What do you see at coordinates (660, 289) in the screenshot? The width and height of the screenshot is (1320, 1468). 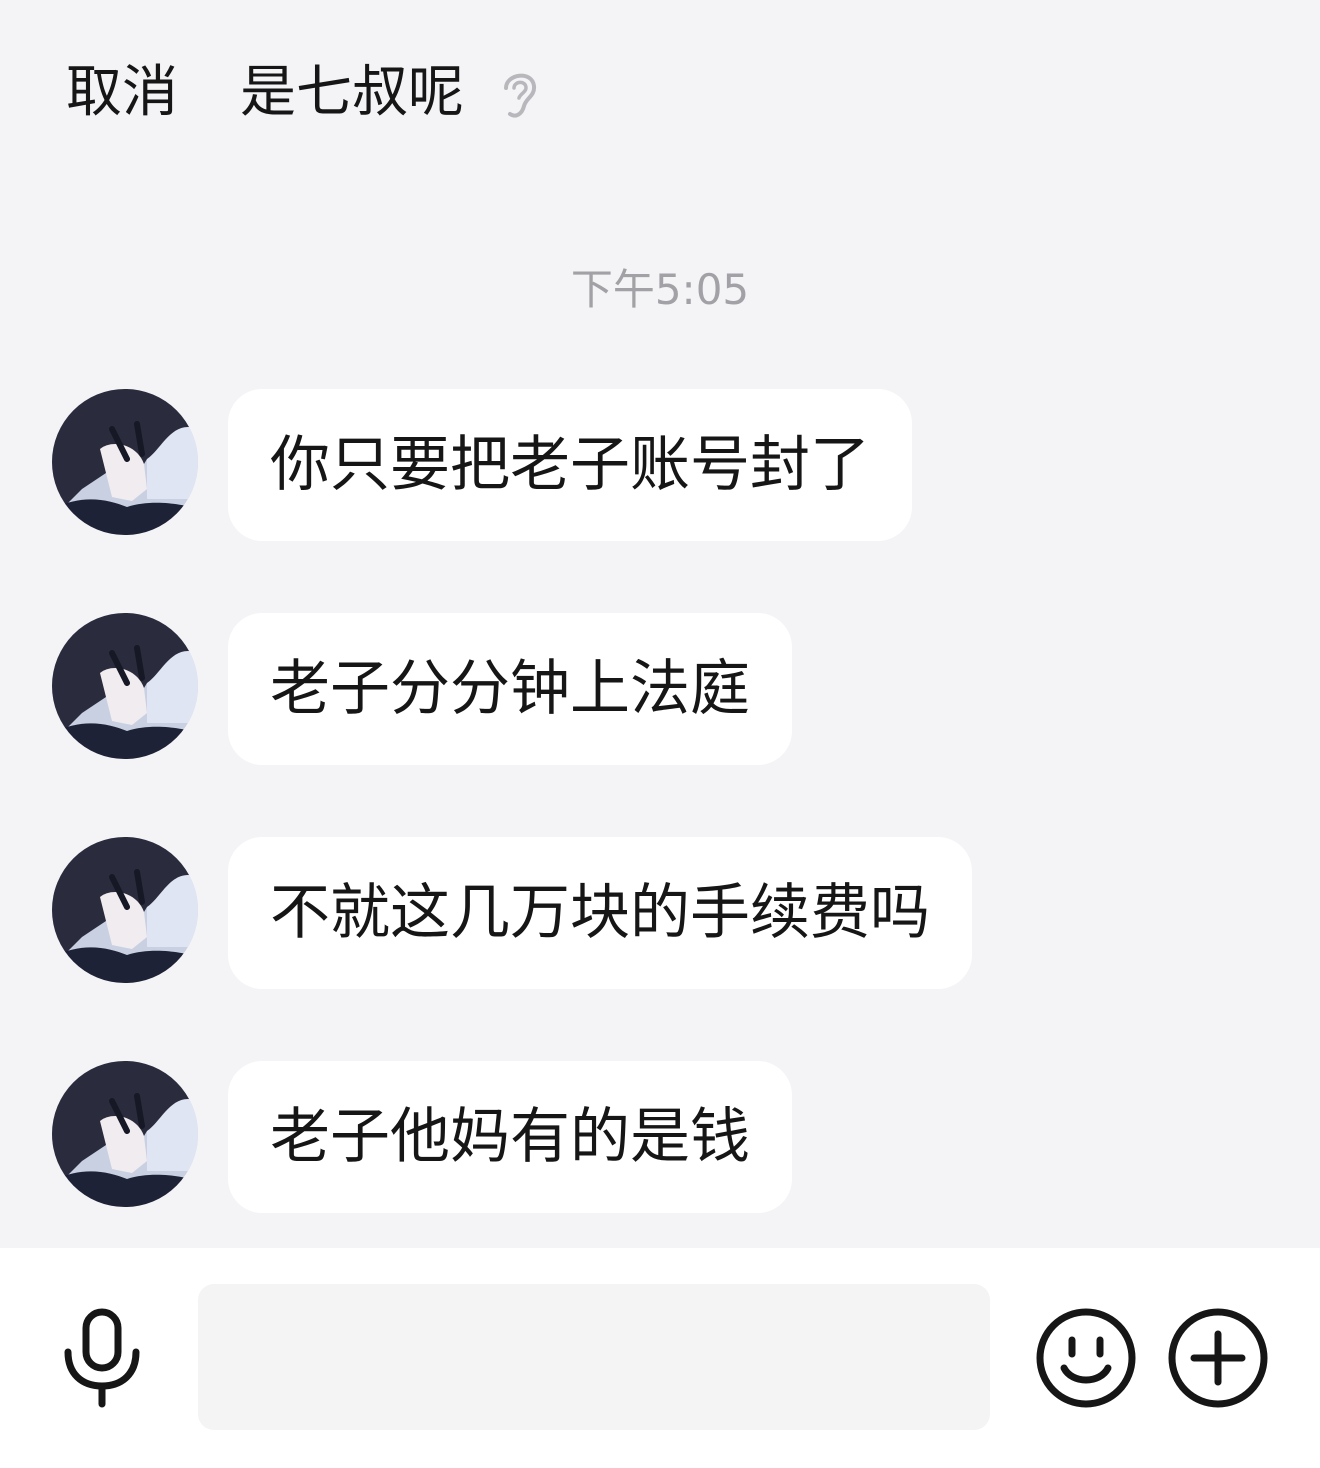 I see `message-timestamp: 下午5:05` at bounding box center [660, 289].